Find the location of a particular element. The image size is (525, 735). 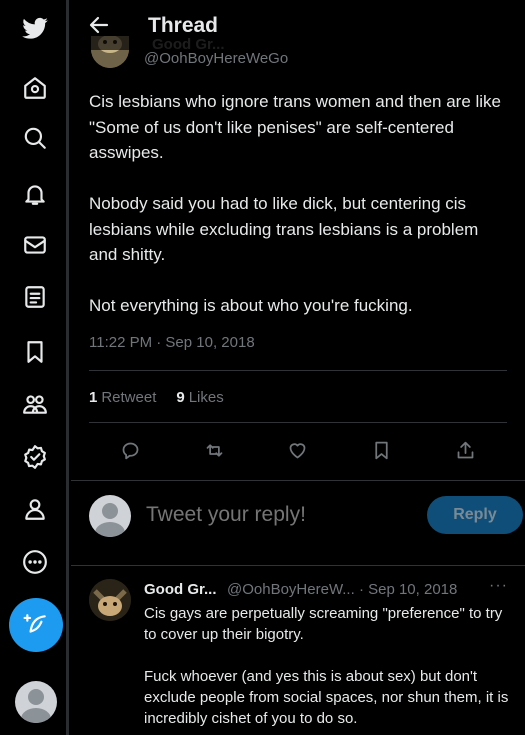

notifications-bell-icon is located at coordinates (35, 194).